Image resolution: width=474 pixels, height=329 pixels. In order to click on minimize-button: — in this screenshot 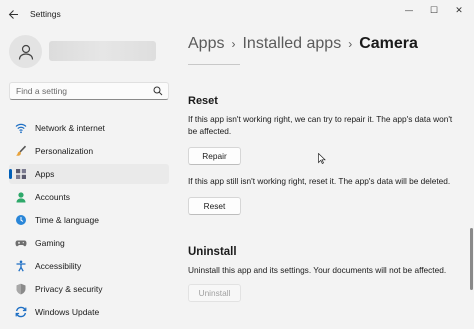, I will do `click(409, 10)`.